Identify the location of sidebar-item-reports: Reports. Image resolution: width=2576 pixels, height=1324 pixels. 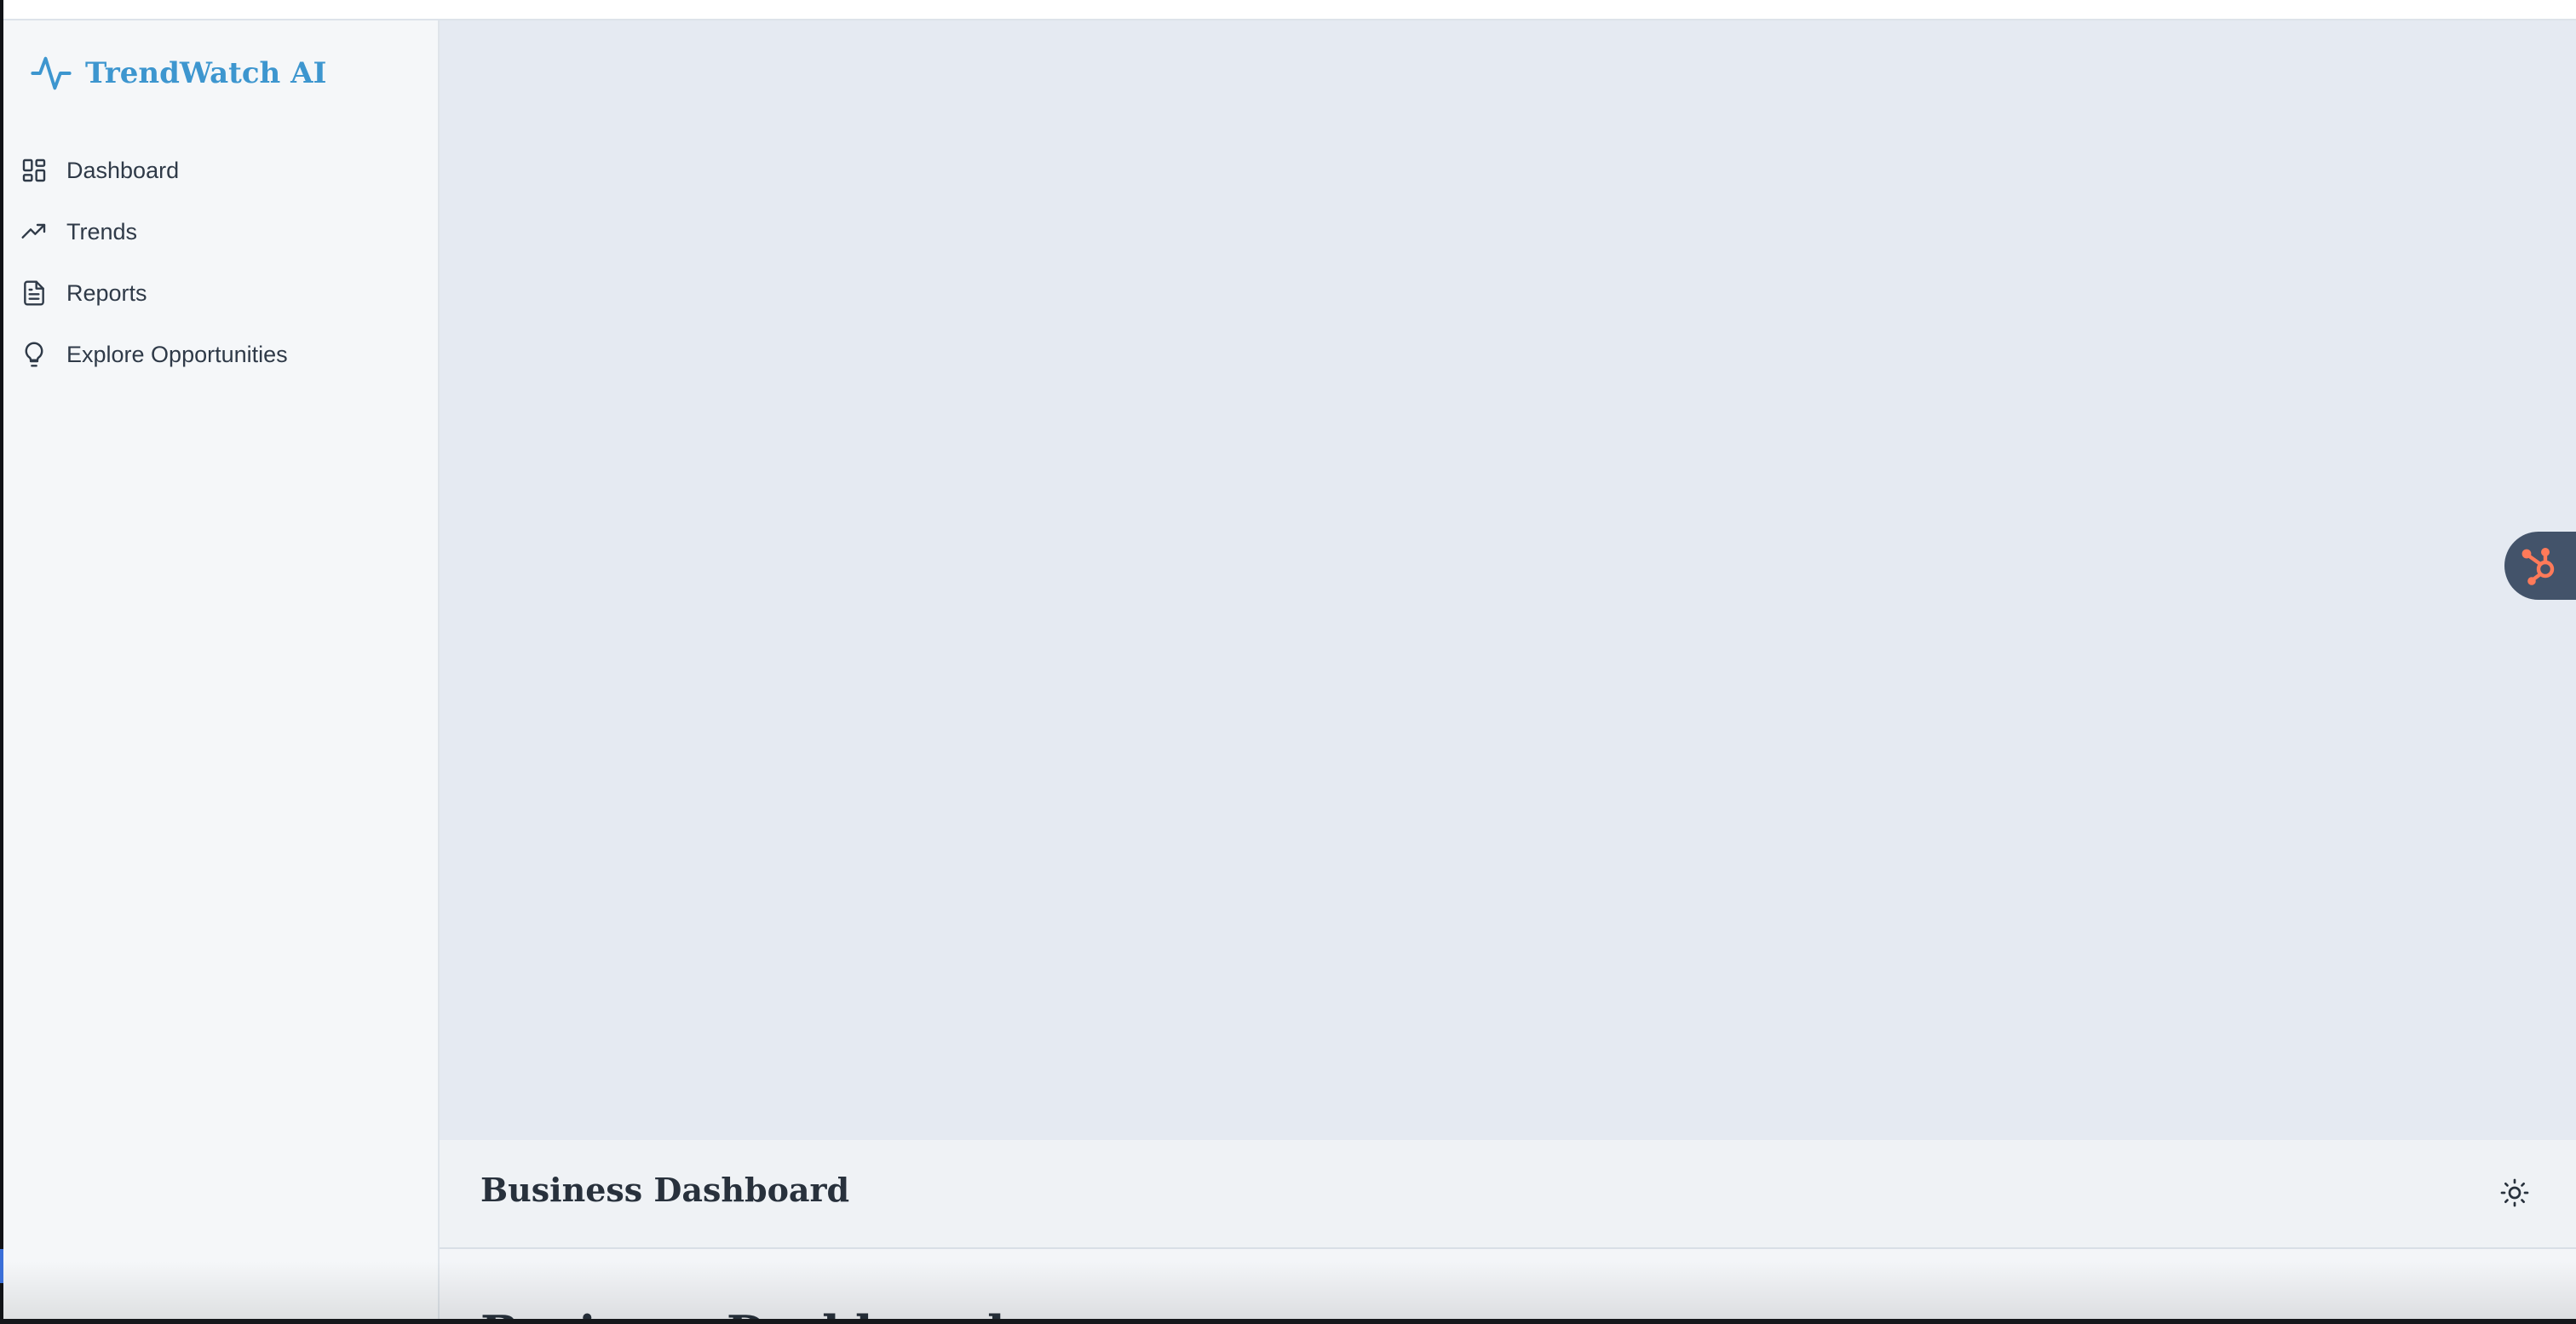
(217, 293).